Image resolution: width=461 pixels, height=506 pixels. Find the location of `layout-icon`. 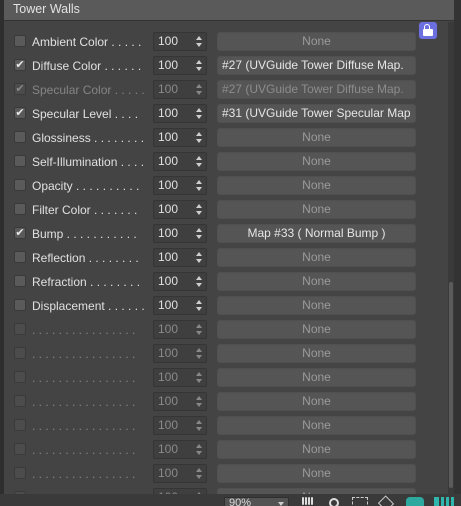

layout-icon is located at coordinates (415, 501).